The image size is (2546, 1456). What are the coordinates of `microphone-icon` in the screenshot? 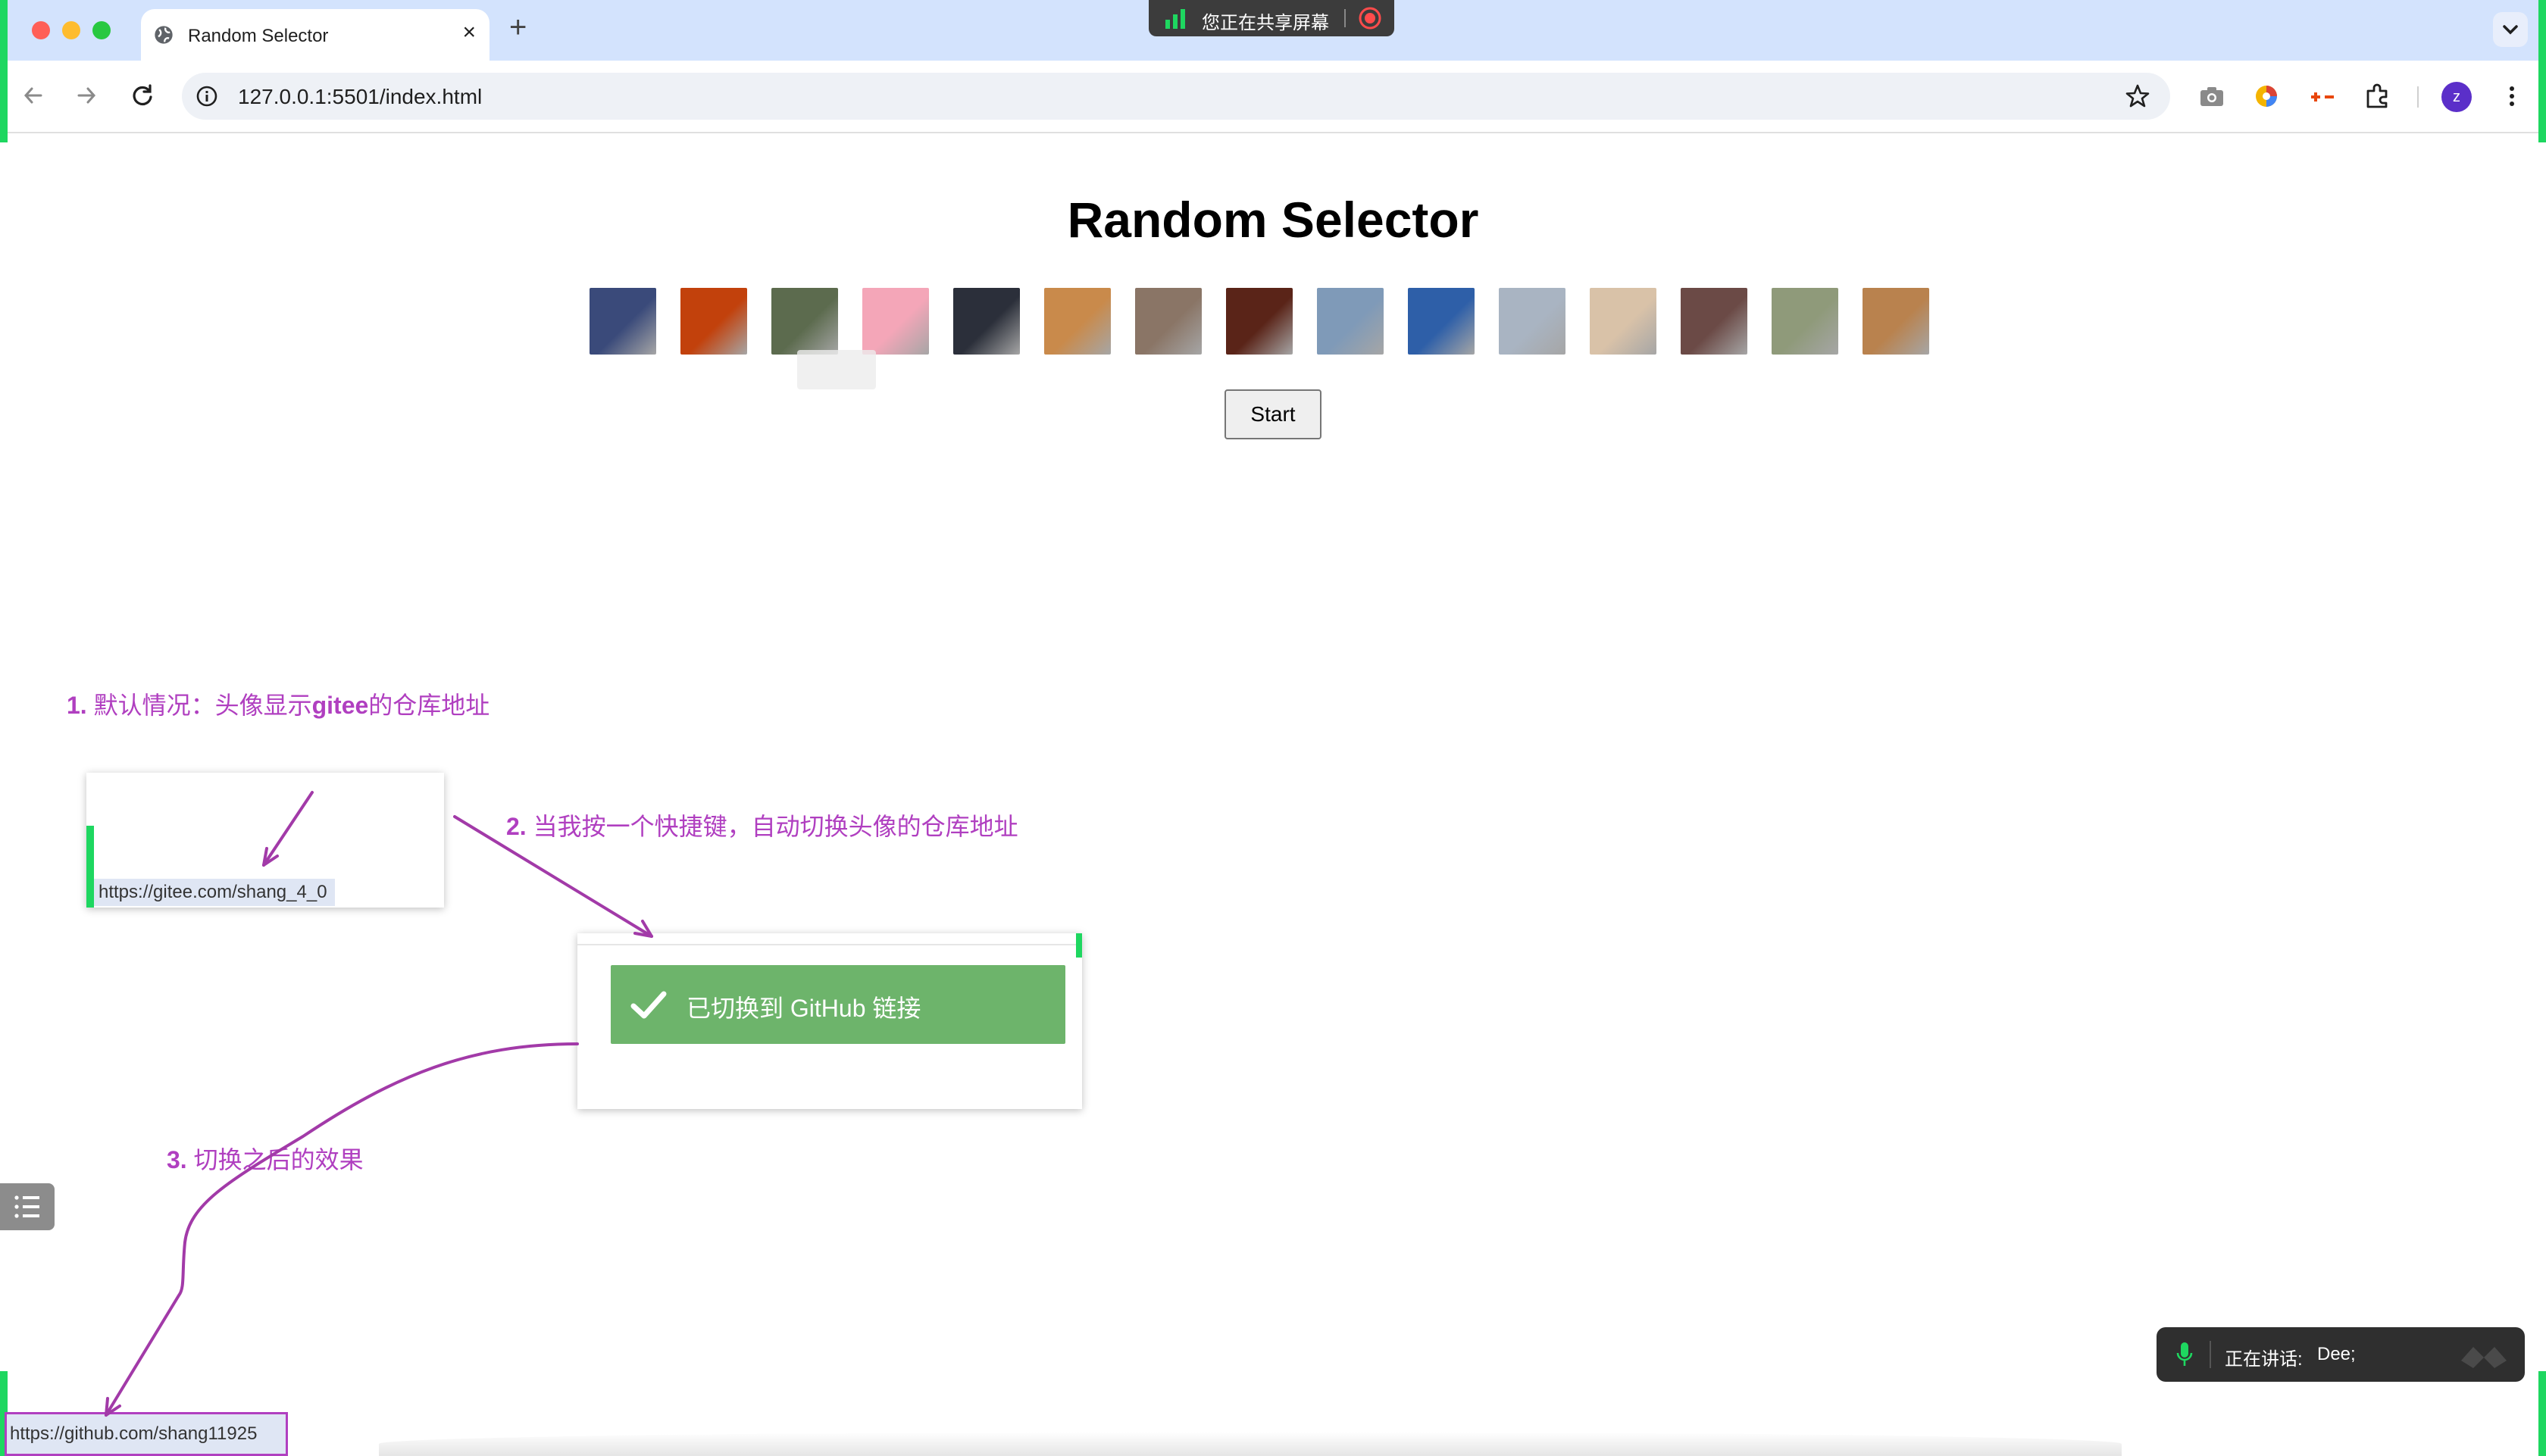 It's located at (2184, 1354).